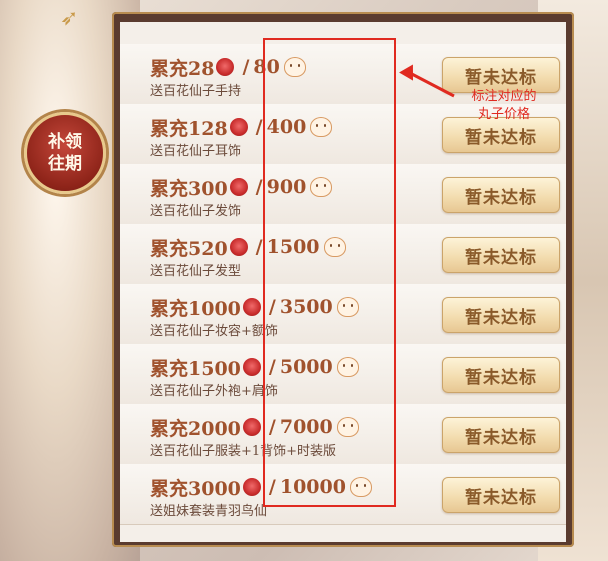 The width and height of the screenshot is (608, 561). Describe the element at coordinates (65, 164) in the screenshot. I see `claim-past-label-2: 往期` at that location.